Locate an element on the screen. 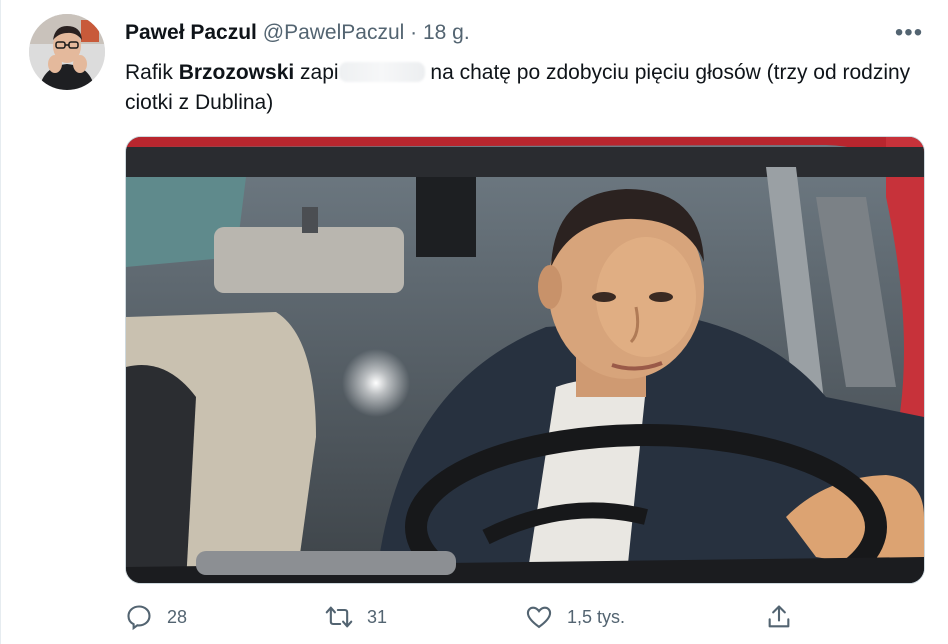  author-name: Paweł Paczul is located at coordinates (191, 32).